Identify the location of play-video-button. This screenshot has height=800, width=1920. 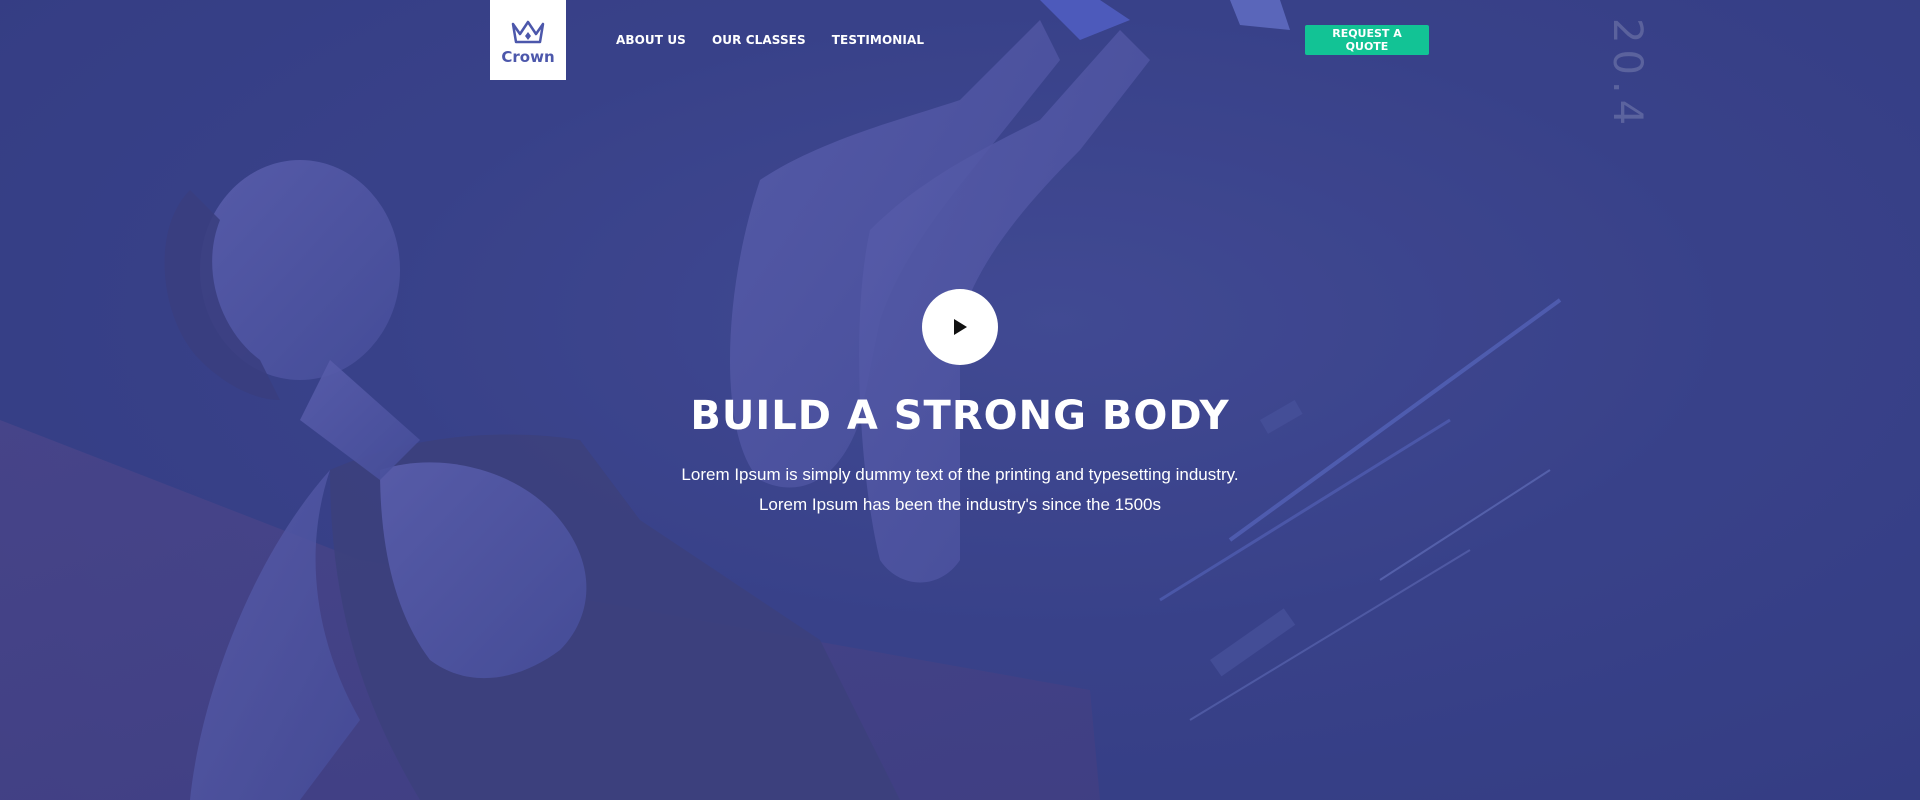
(960, 327).